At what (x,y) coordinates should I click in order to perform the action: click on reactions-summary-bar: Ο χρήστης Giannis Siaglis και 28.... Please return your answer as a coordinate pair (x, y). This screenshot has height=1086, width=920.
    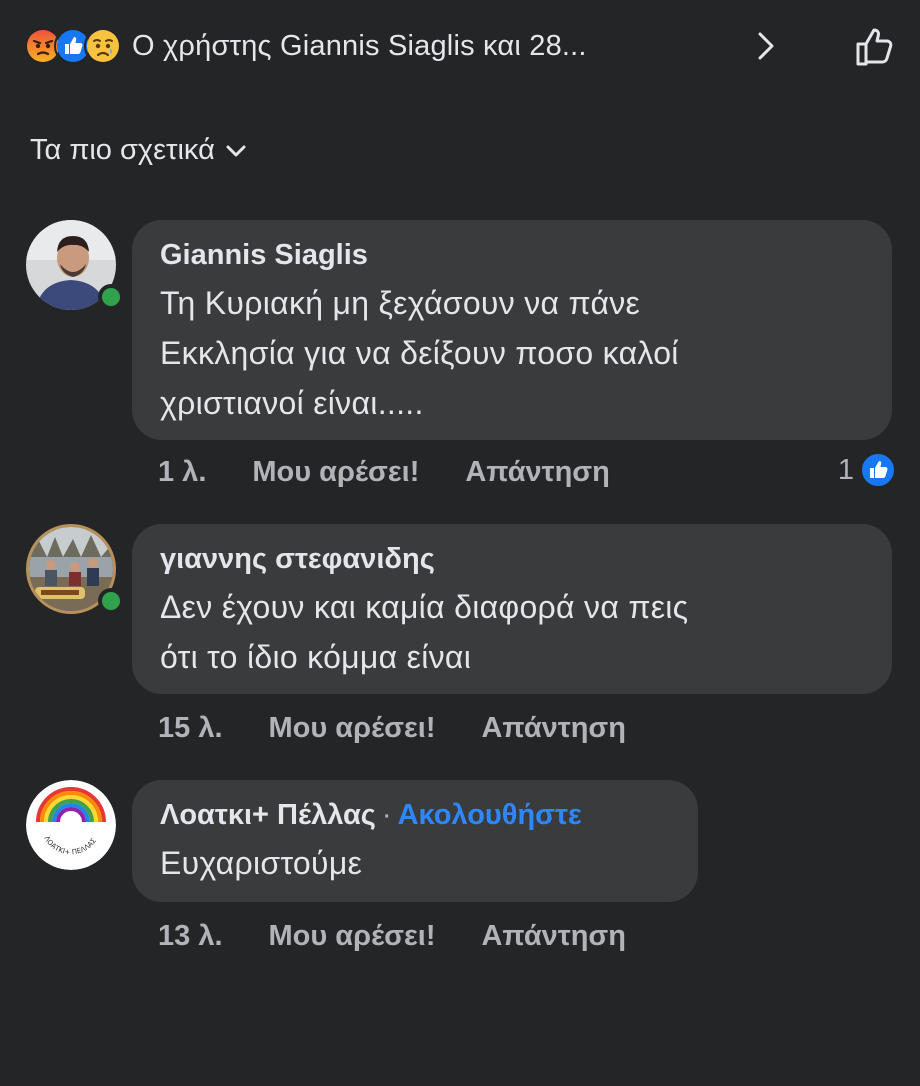
    Looking at the image, I should click on (460, 46).